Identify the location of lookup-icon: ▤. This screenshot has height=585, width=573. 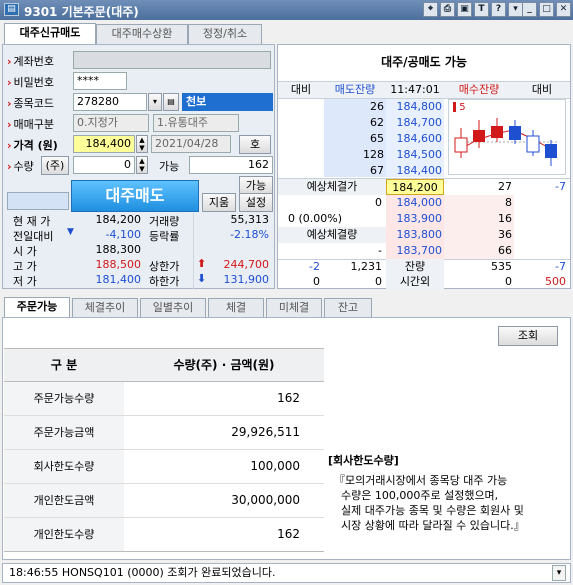
(171, 102).